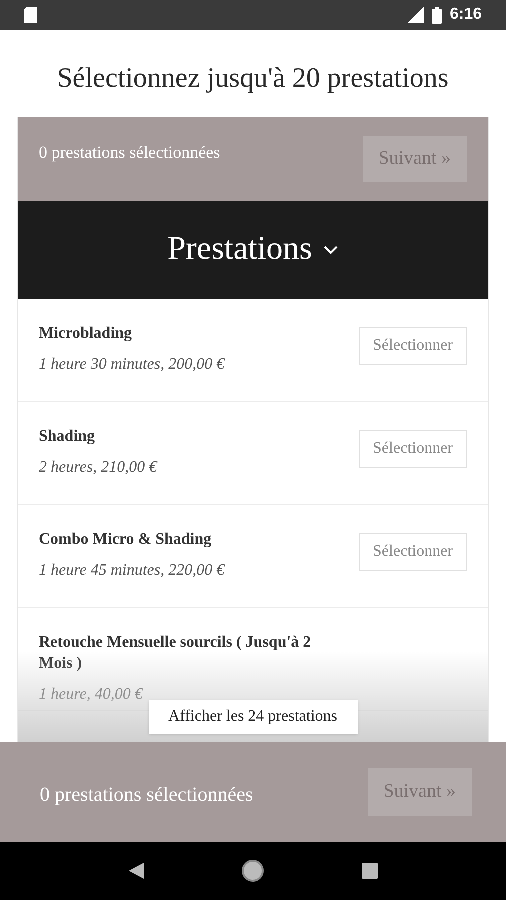 The image size is (506, 900). What do you see at coordinates (253, 79) in the screenshot?
I see `page-title: Sélectionnez jusqu'à 20 prestations` at bounding box center [253, 79].